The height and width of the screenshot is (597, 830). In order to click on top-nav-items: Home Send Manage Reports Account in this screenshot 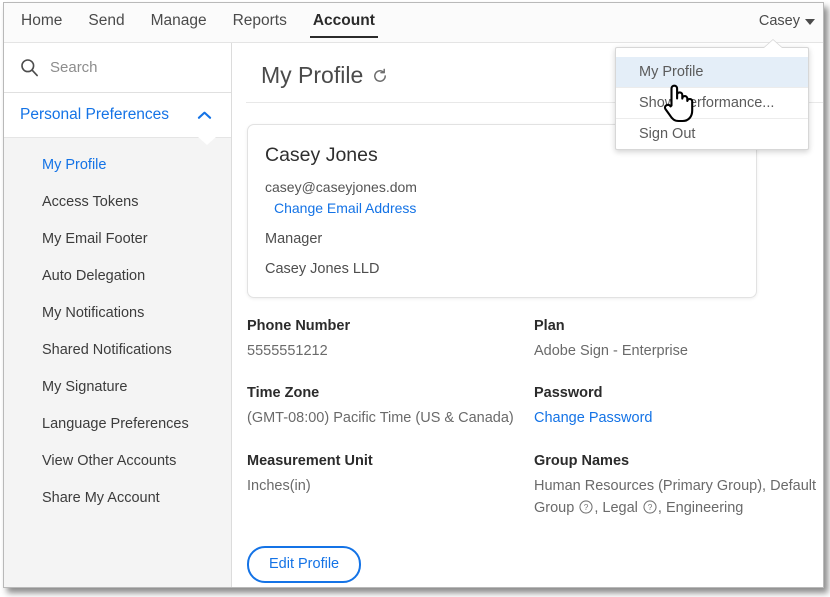, I will do `click(198, 23)`.